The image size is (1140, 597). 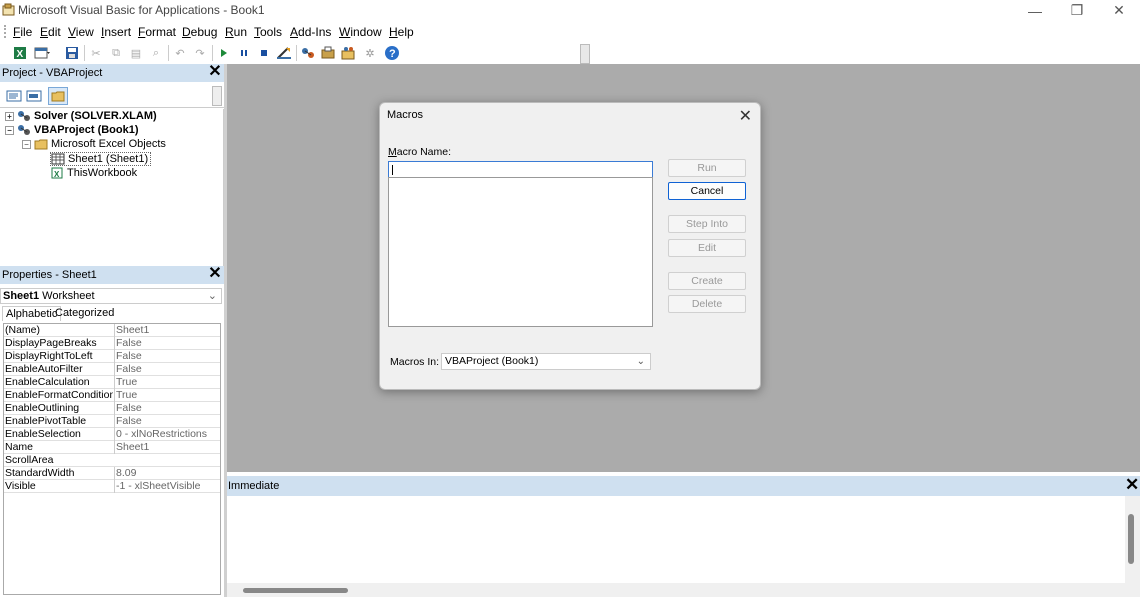 What do you see at coordinates (215, 274) in the screenshot?
I see `properties-close-icon: ✕` at bounding box center [215, 274].